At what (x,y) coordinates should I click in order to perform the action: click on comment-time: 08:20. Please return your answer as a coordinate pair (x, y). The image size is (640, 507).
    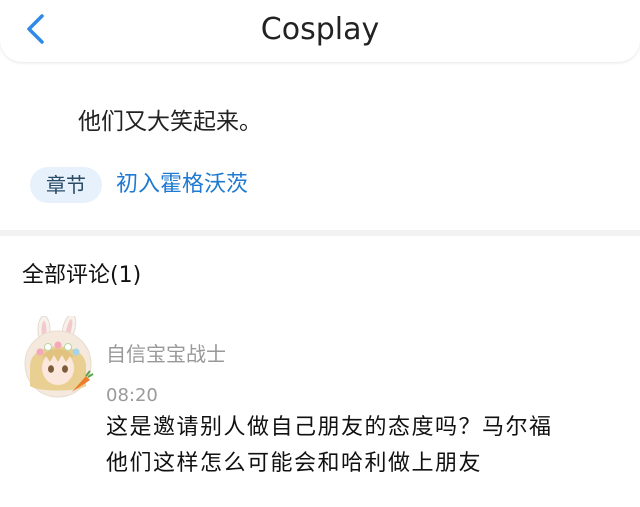
    Looking at the image, I should click on (132, 395).